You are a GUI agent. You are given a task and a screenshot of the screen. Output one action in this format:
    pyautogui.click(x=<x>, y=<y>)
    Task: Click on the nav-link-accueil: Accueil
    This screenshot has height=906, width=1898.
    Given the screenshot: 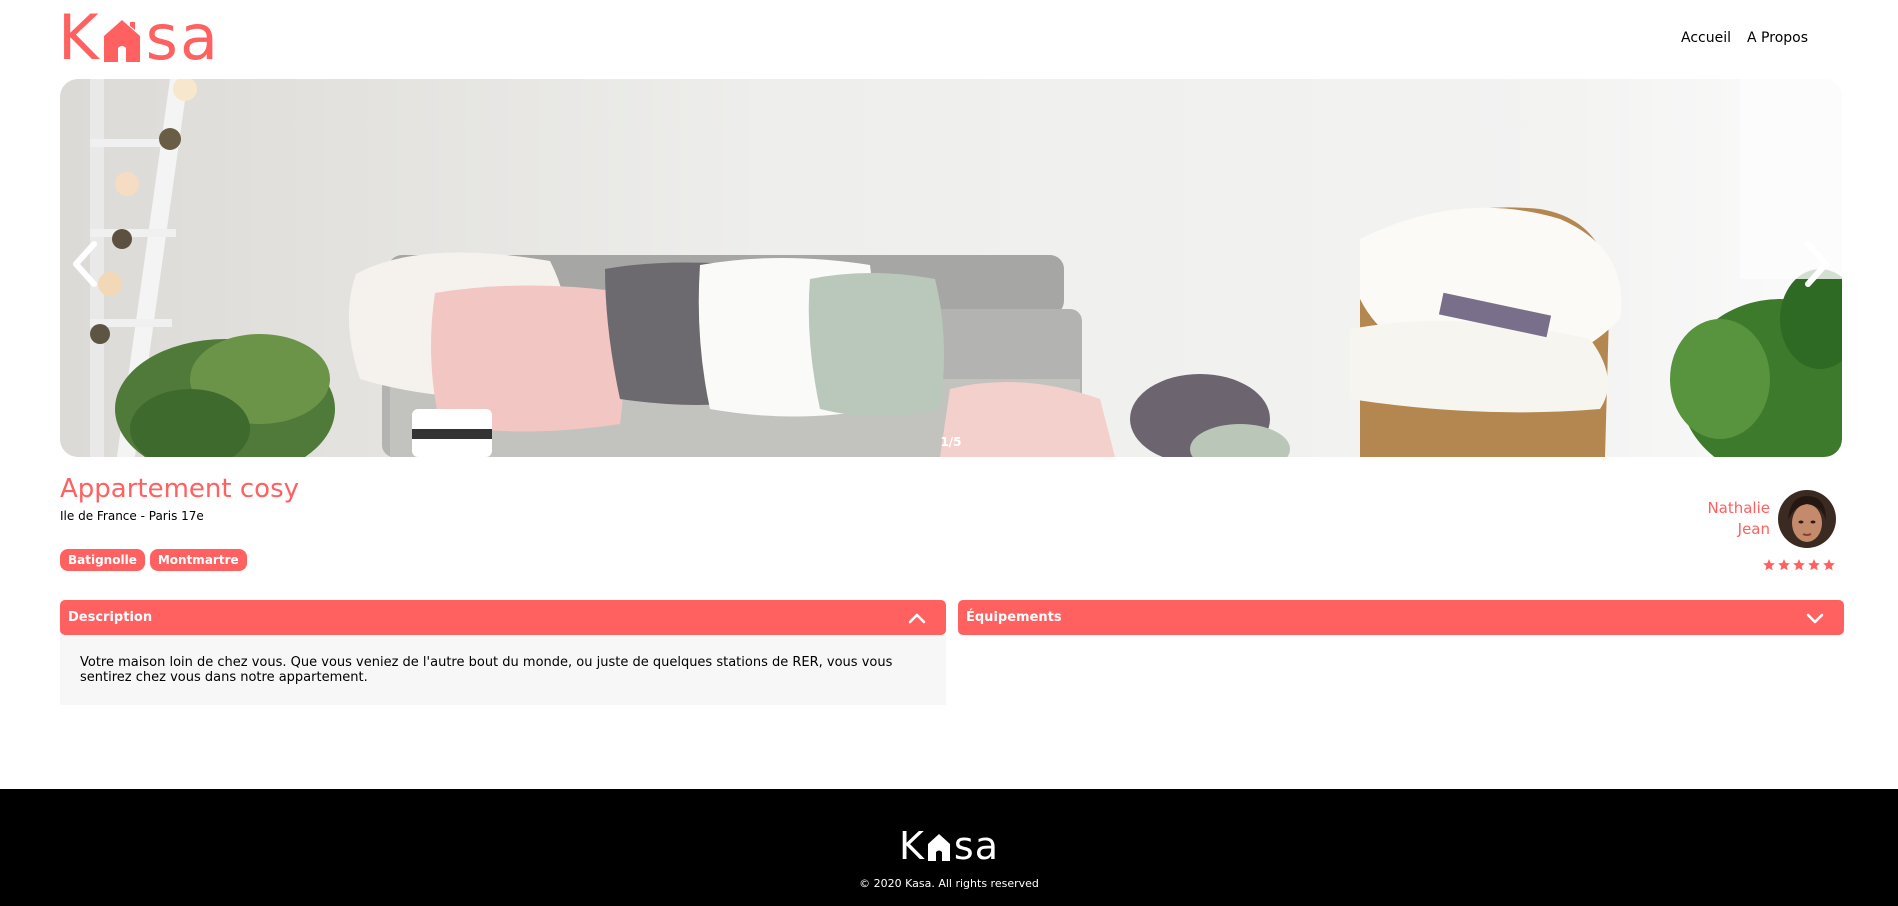 What is the action you would take?
    pyautogui.click(x=1706, y=38)
    